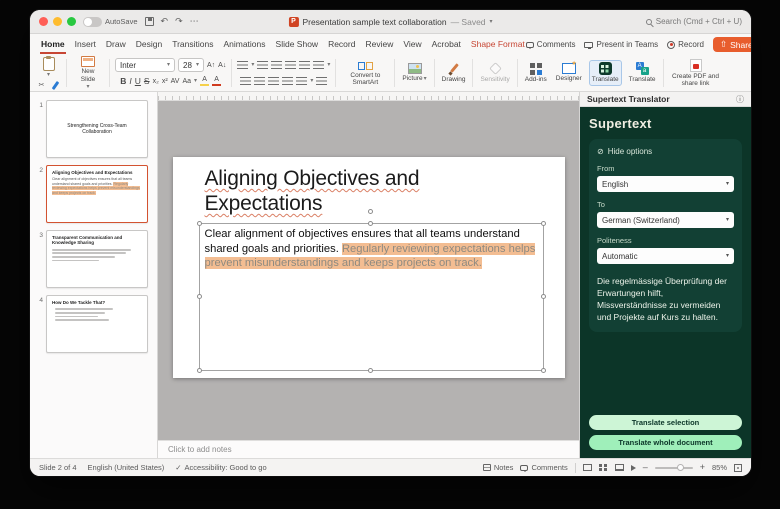  Describe the element at coordinates (88, 73) in the screenshot. I see `new-slide-button: New Slide ▾` at that location.